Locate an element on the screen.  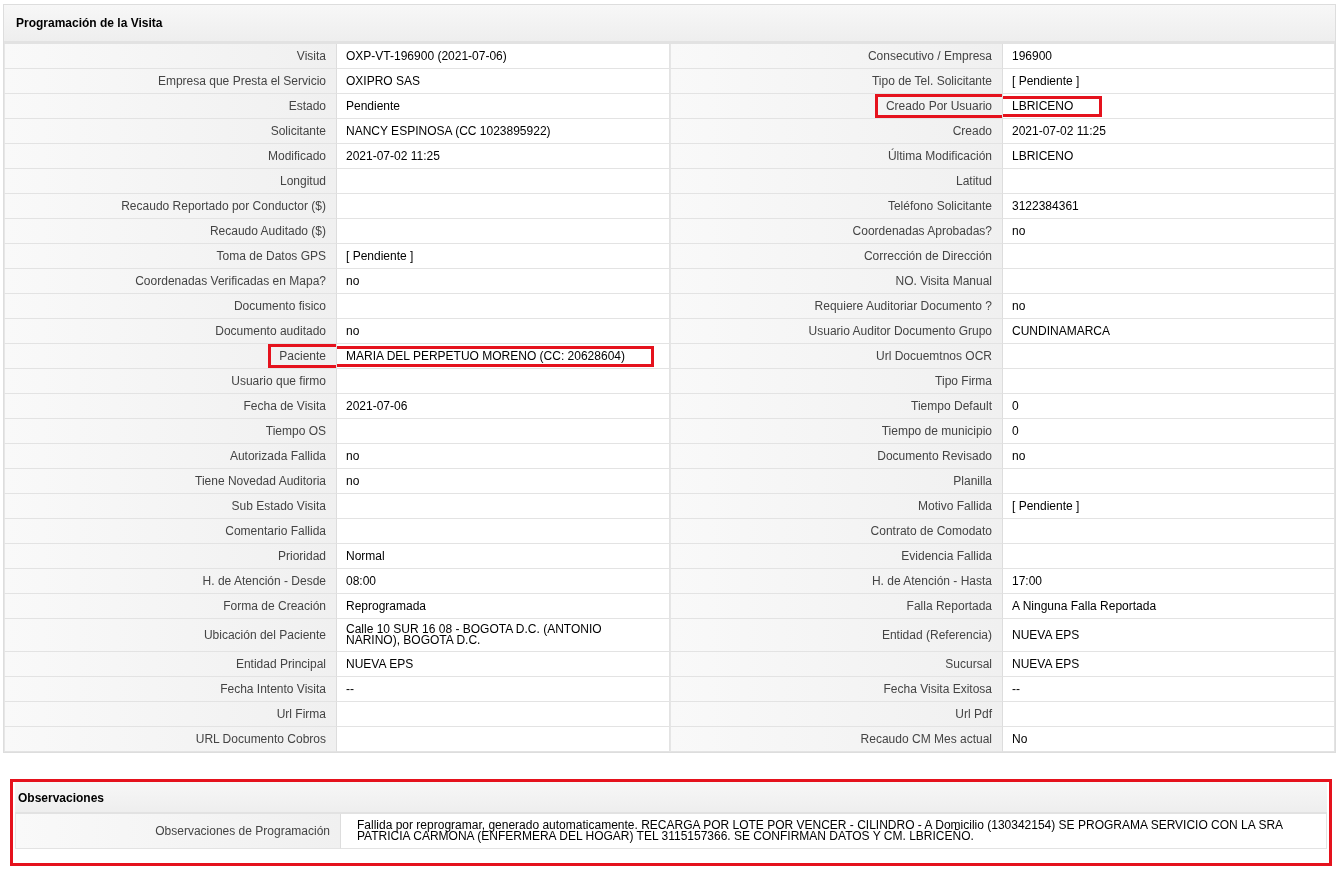
field-label: Ubicación del Paciente is located at coordinates (264, 635).